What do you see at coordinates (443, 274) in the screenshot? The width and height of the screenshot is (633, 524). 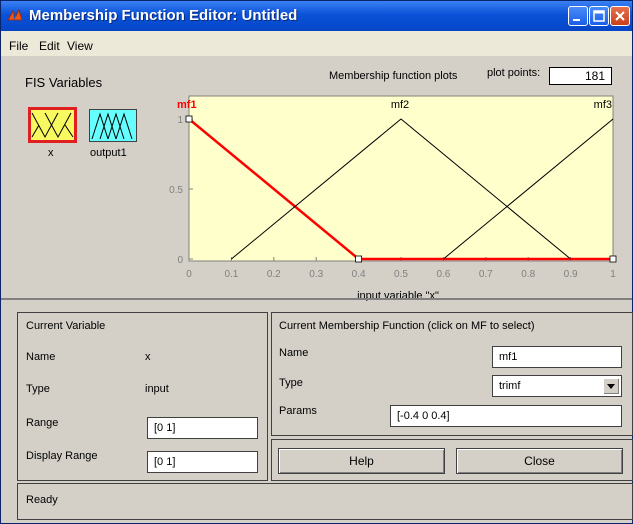 I see `x-tick-label: 0.6` at bounding box center [443, 274].